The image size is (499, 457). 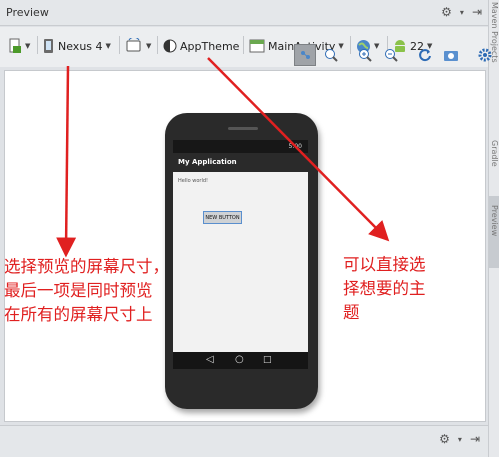 What do you see at coordinates (210, 359) in the screenshot?
I see `back-icon: ◁` at bounding box center [210, 359].